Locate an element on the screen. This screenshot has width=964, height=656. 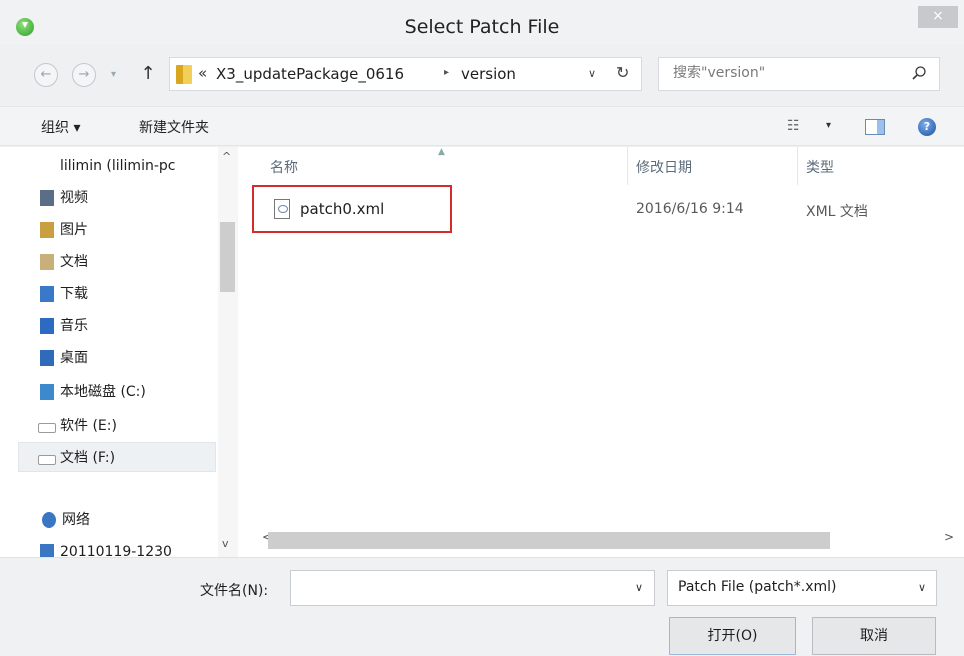
nav-item: 桌面 is located at coordinates (64, 358).